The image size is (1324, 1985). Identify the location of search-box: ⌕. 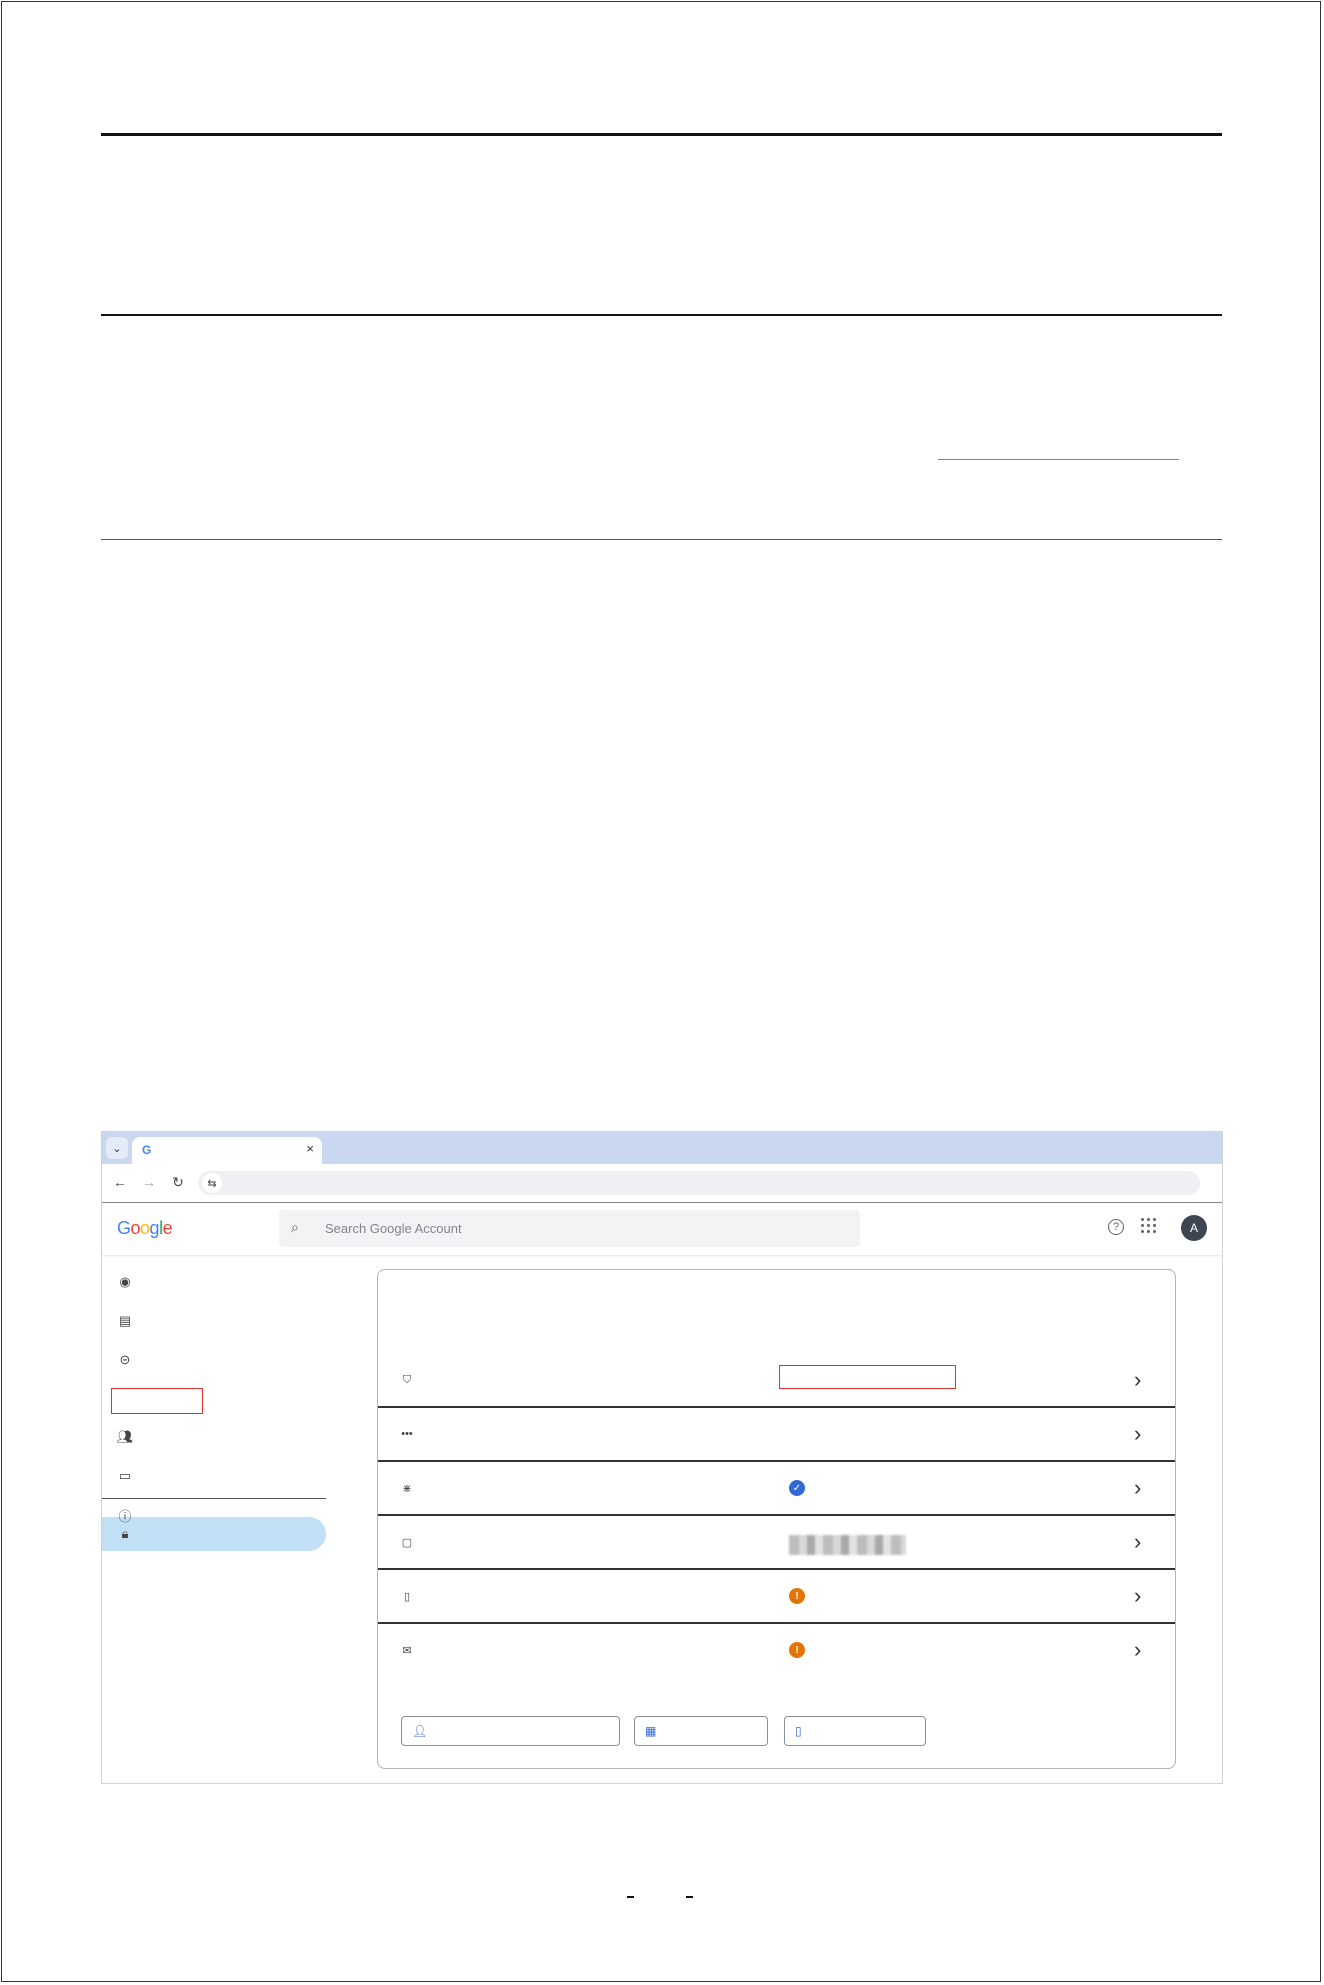
(569, 1228).